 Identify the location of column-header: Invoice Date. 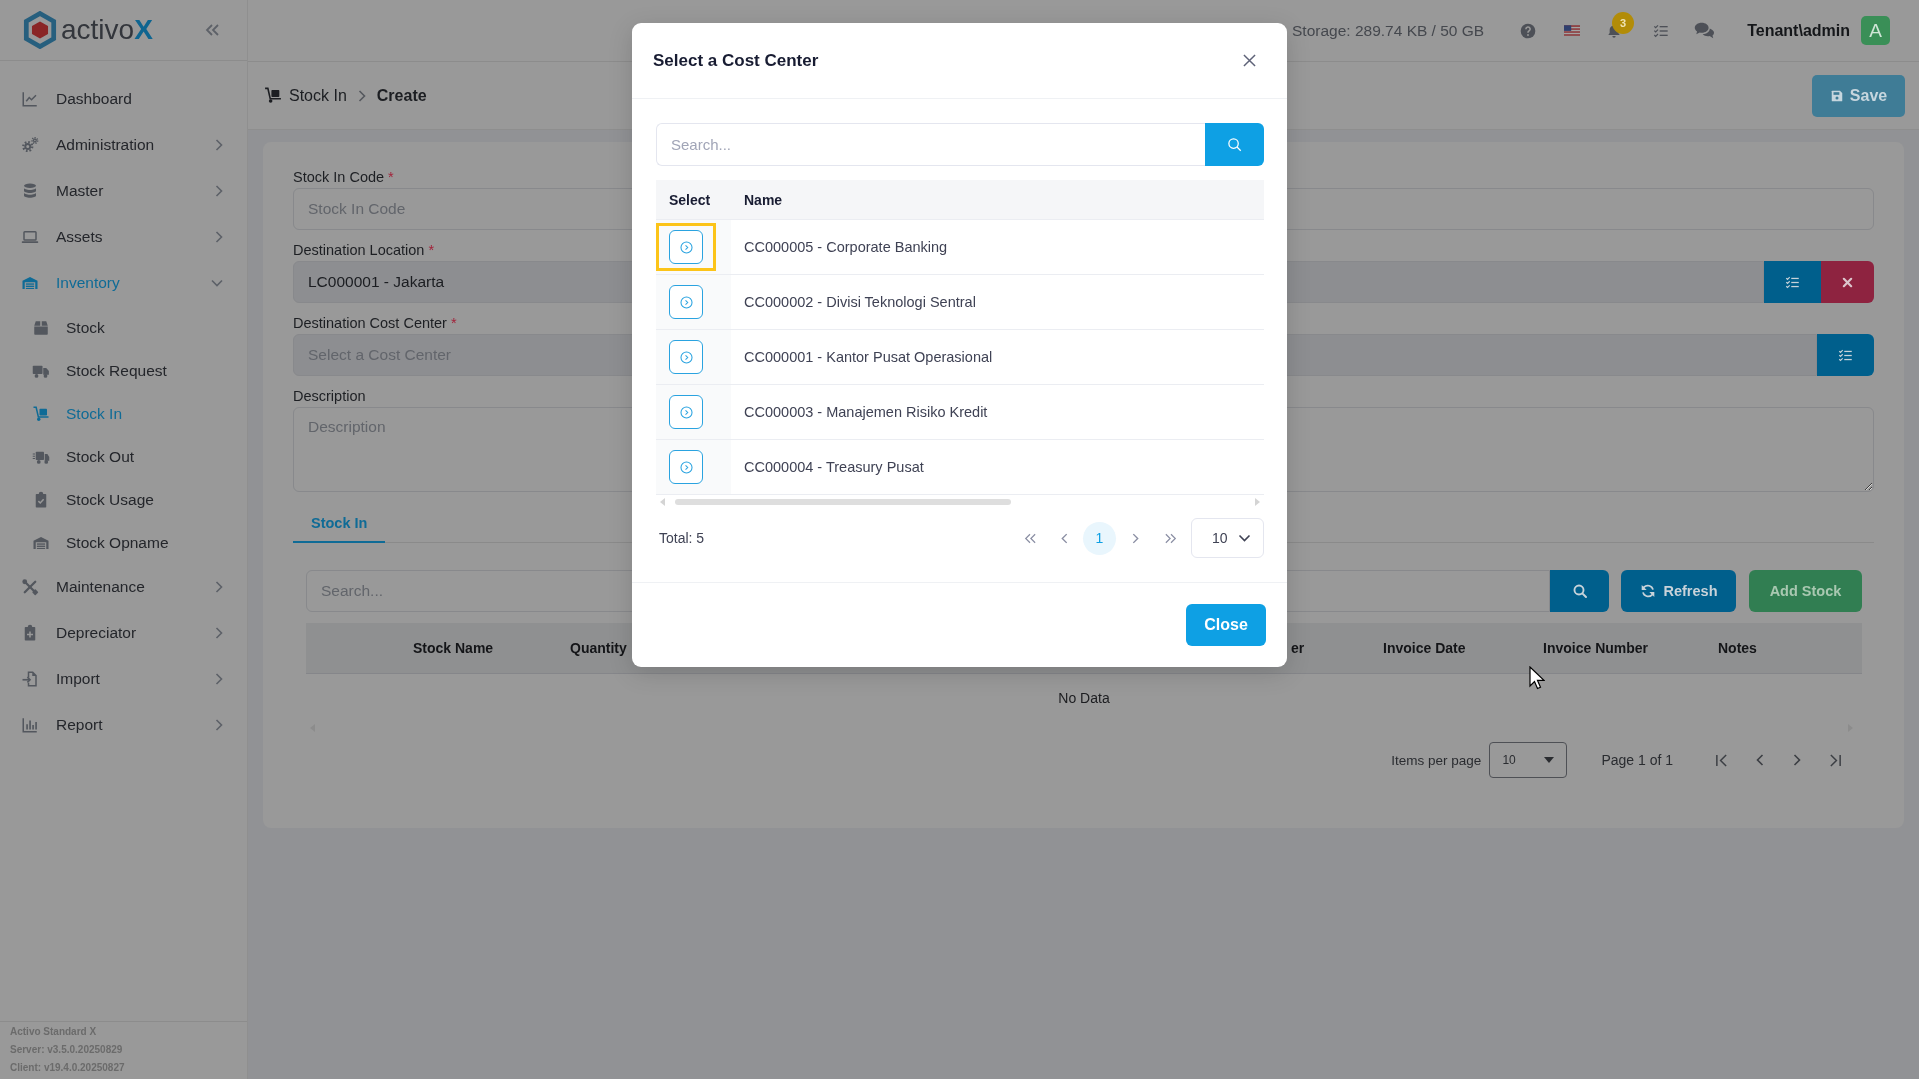
(1424, 648).